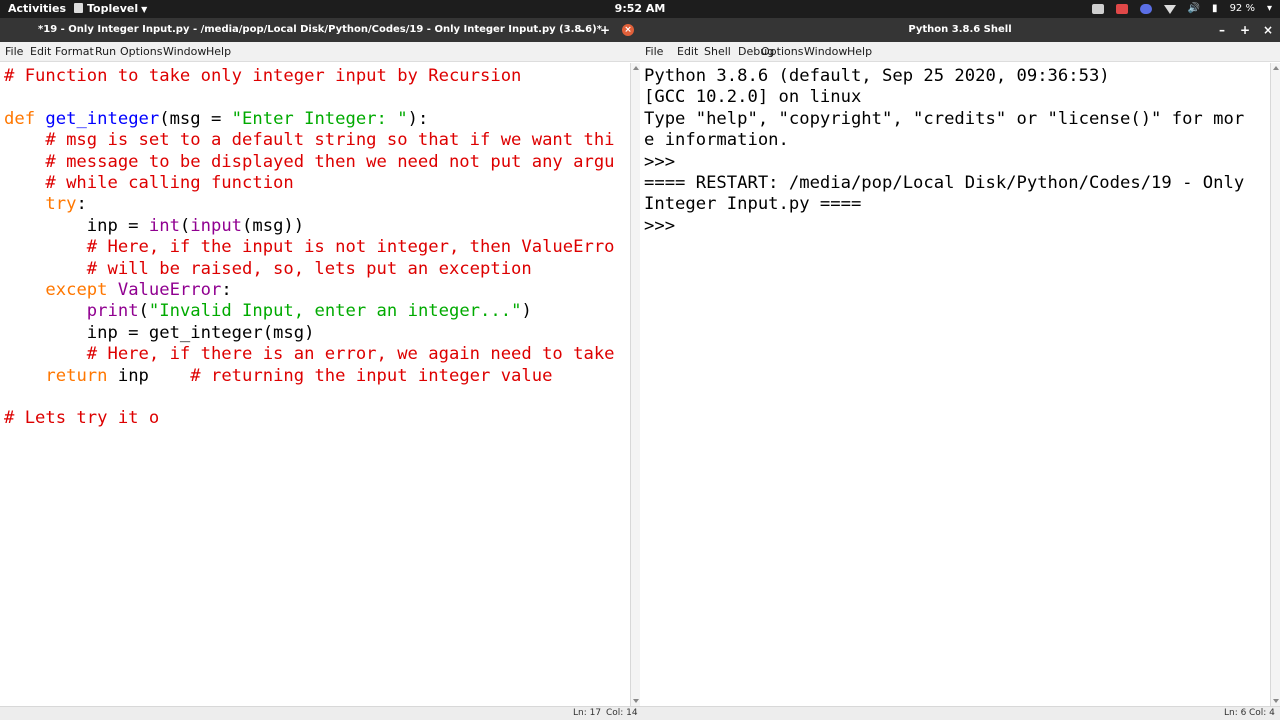 Image resolution: width=1280 pixels, height=720 pixels. I want to click on code-token: inp, so click(154, 375).